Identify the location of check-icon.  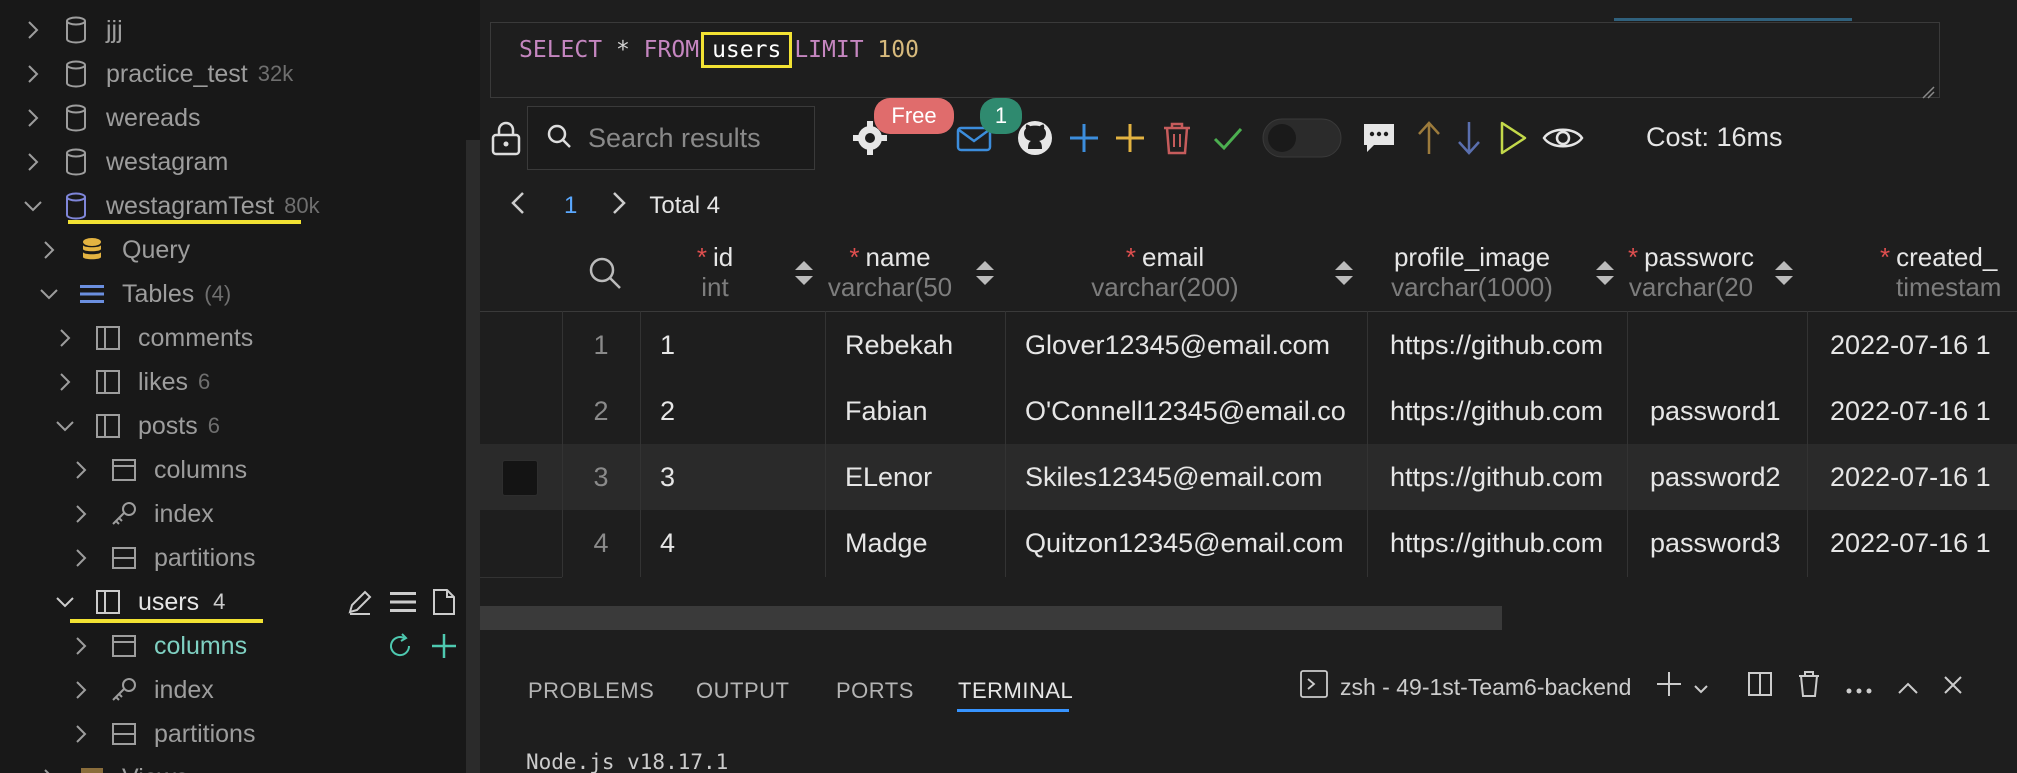
(1228, 138).